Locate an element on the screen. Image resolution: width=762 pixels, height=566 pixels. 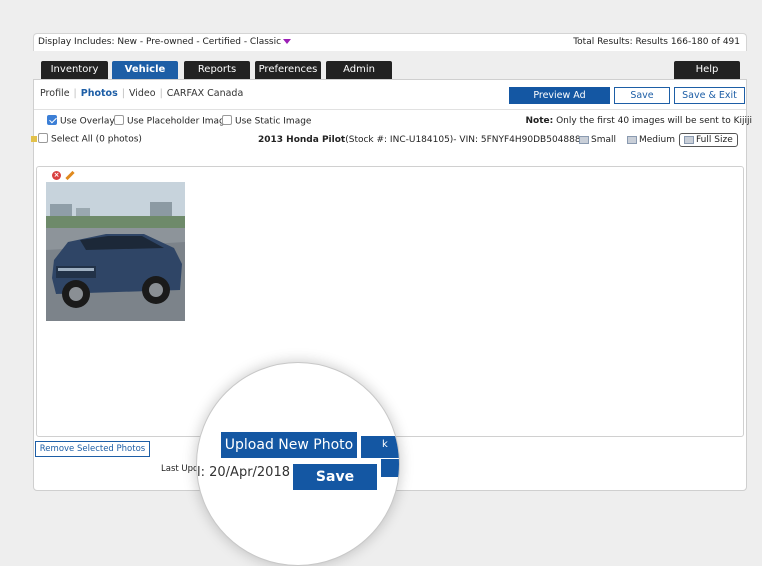
nav-tab-reports: Reports is located at coordinates (217, 70).